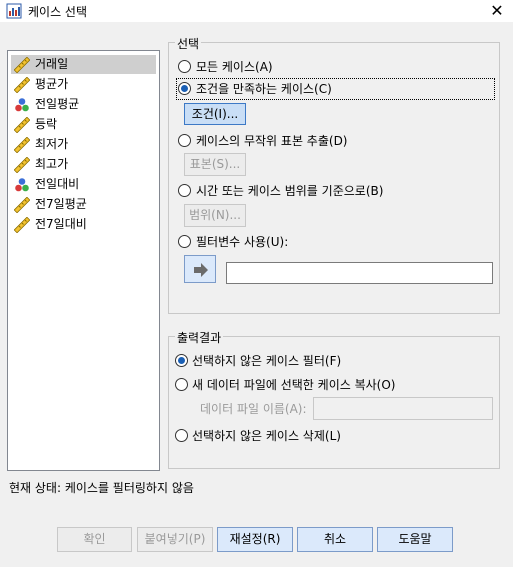 This screenshot has height=567, width=513. Describe the element at coordinates (256, 11) in the screenshot. I see `title-bar: 케이스 선택 ✕` at that location.